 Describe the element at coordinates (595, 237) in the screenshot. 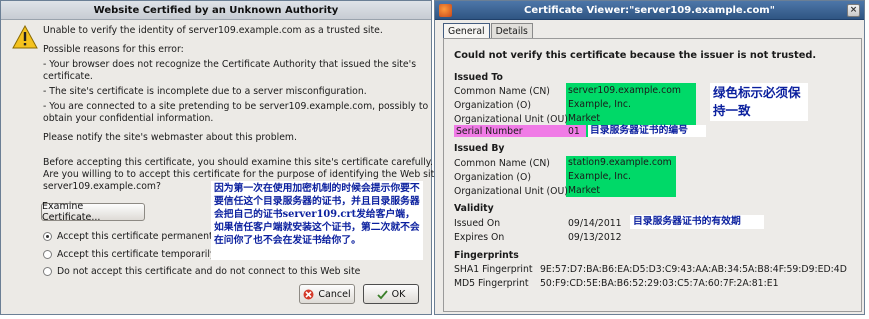

I see `expires-on-value: 09/13/2012` at that location.